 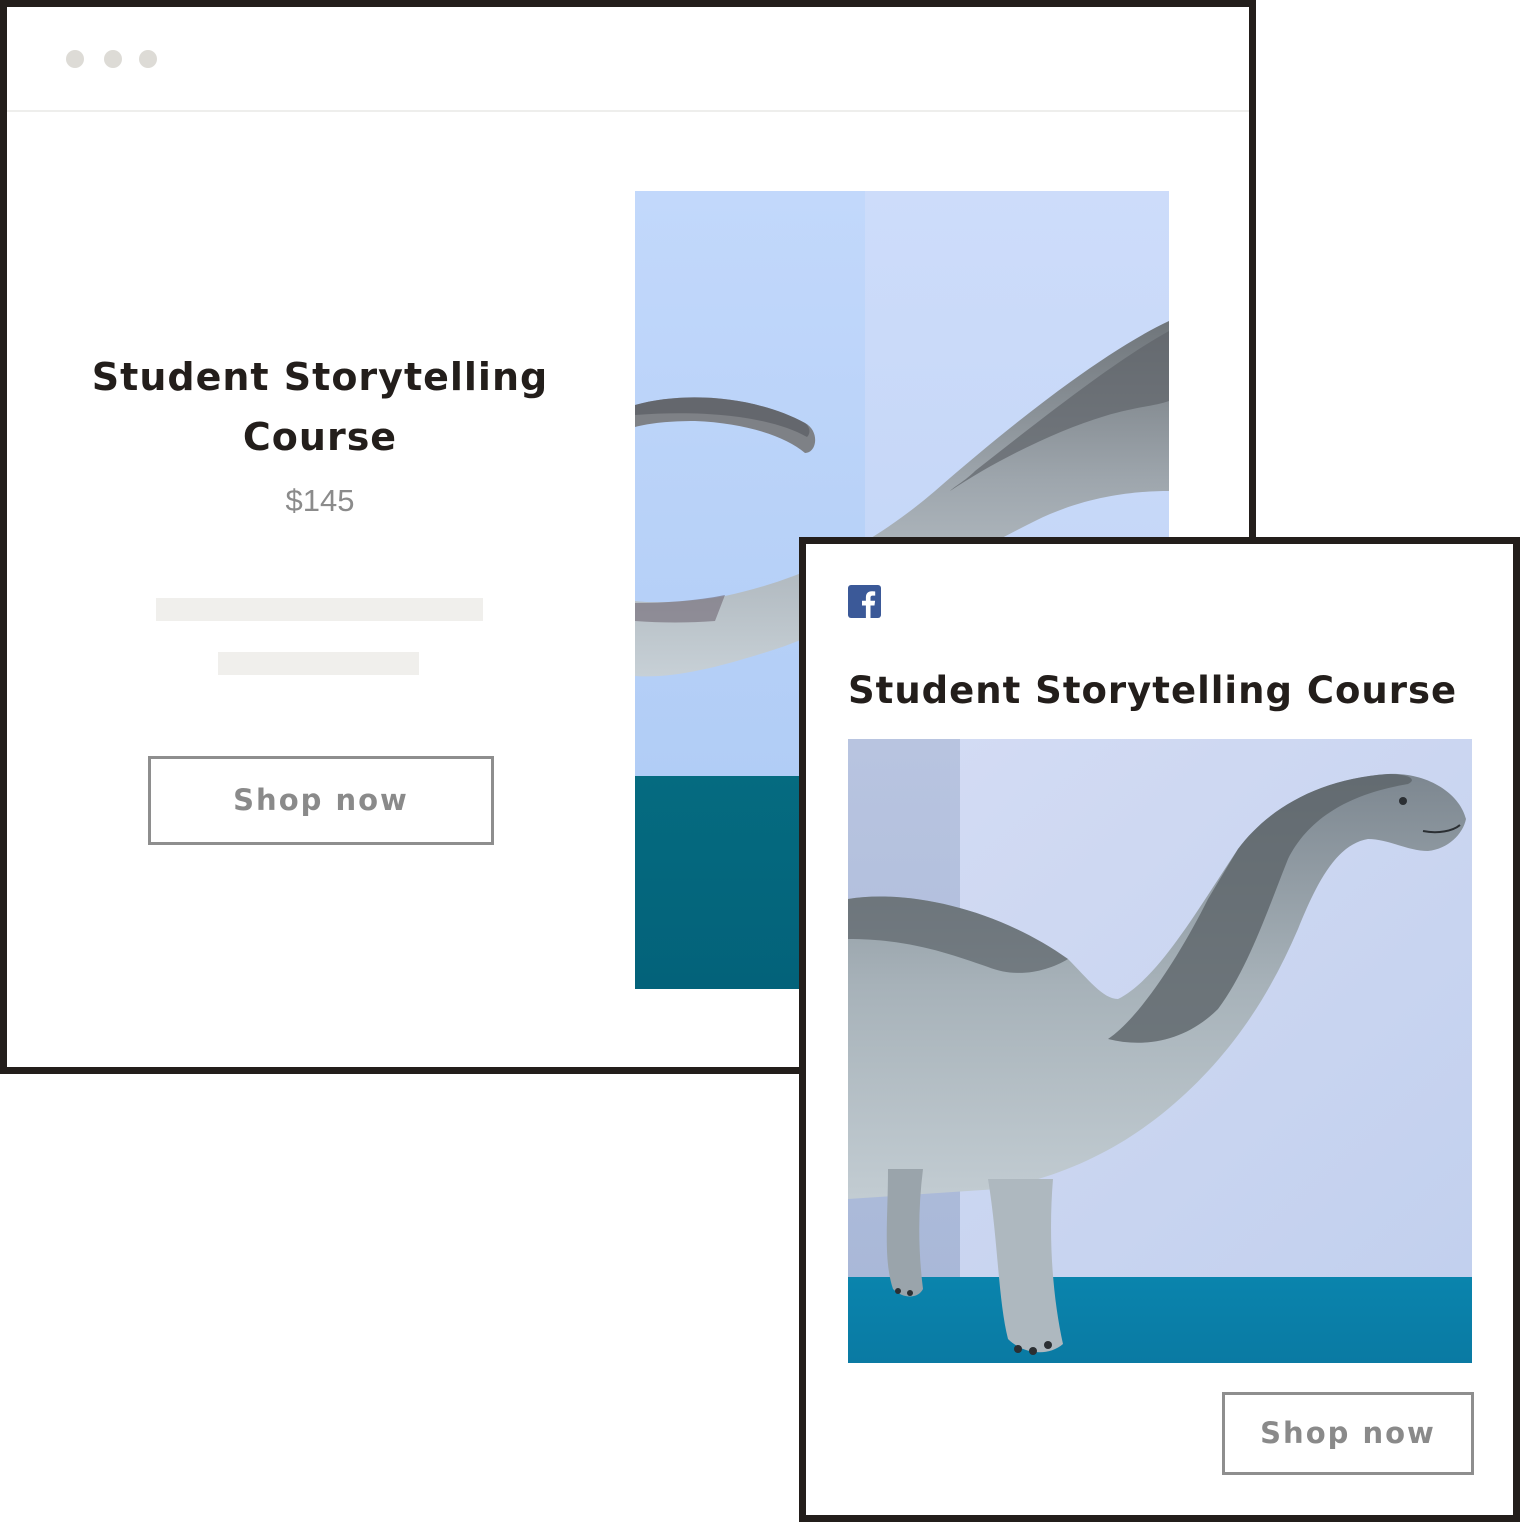 I want to click on browser-titlebar, so click(x=628, y=59).